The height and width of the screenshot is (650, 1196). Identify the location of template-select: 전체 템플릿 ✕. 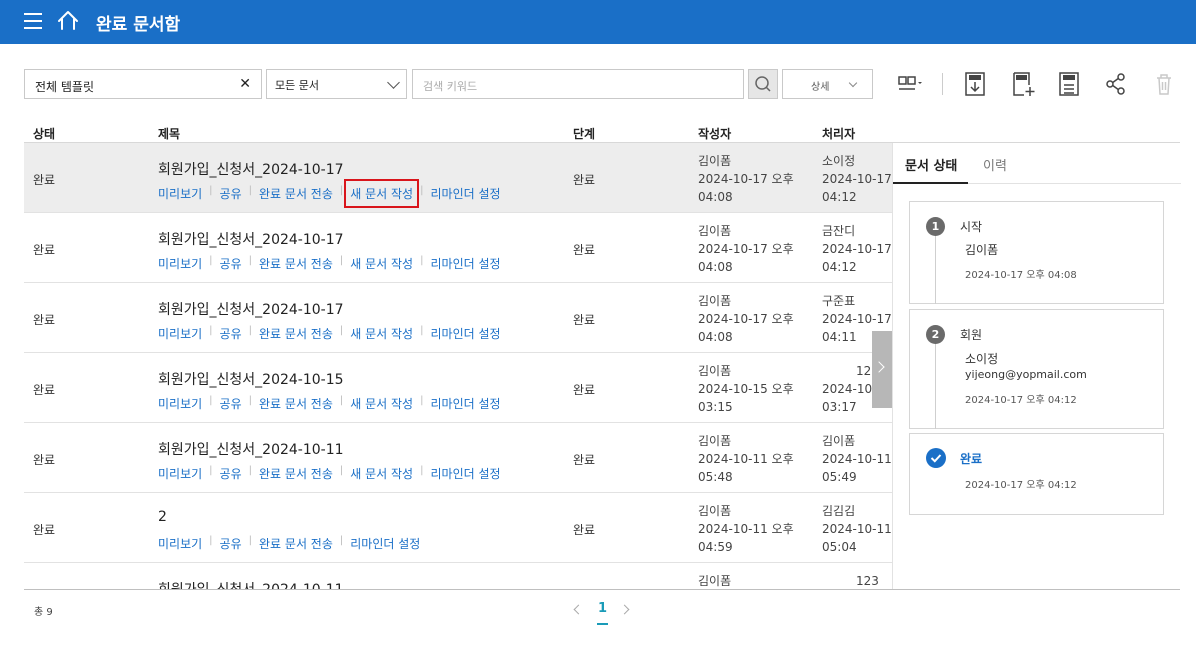
(143, 84).